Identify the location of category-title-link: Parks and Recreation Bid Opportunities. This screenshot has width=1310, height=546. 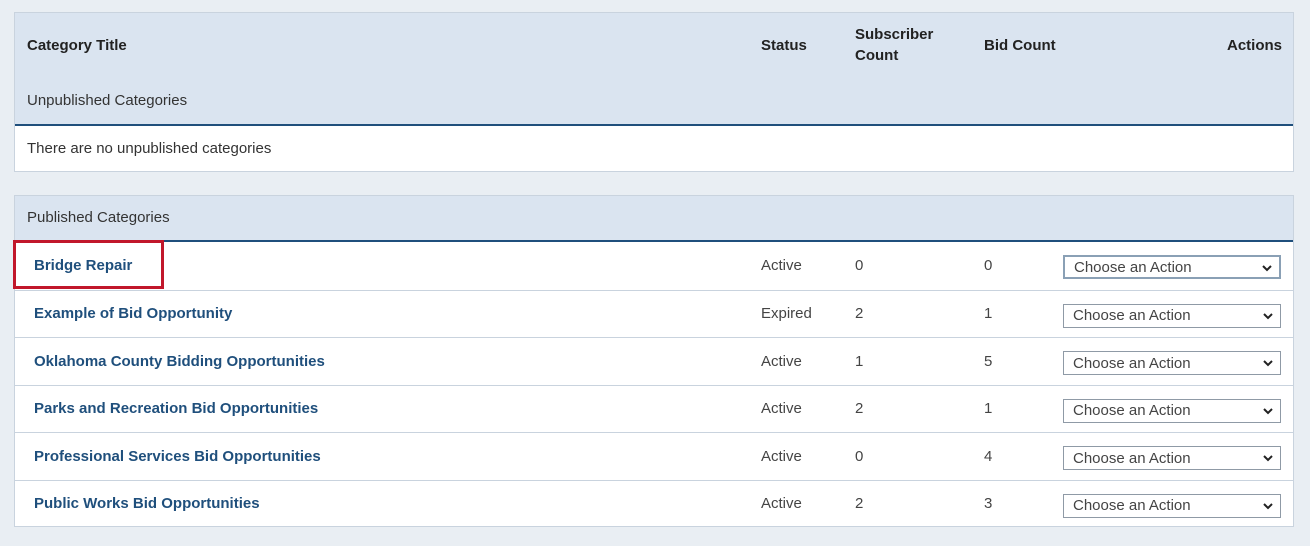
(176, 409).